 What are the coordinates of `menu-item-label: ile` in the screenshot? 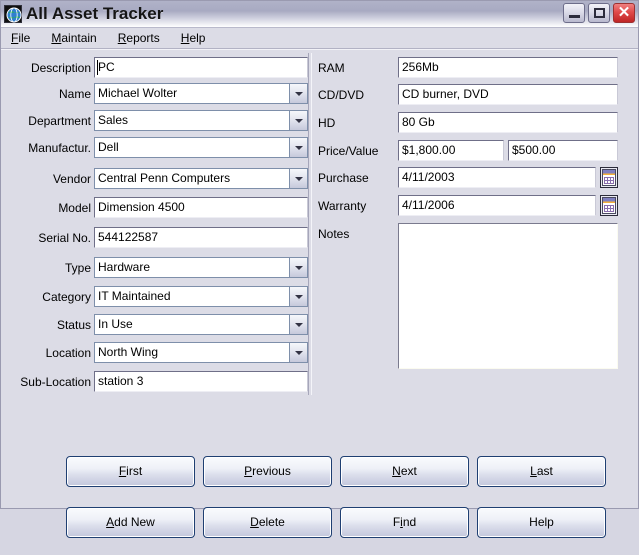 It's located at (24, 38).